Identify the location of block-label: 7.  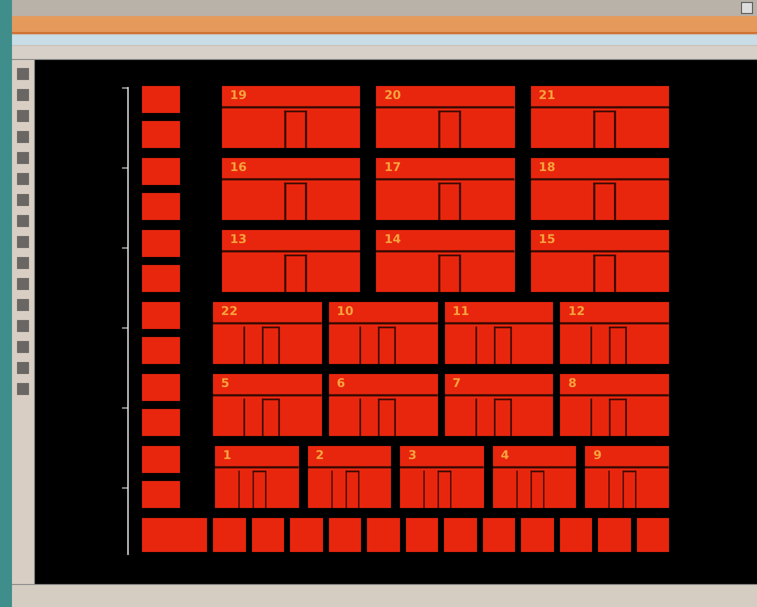
(457, 383).